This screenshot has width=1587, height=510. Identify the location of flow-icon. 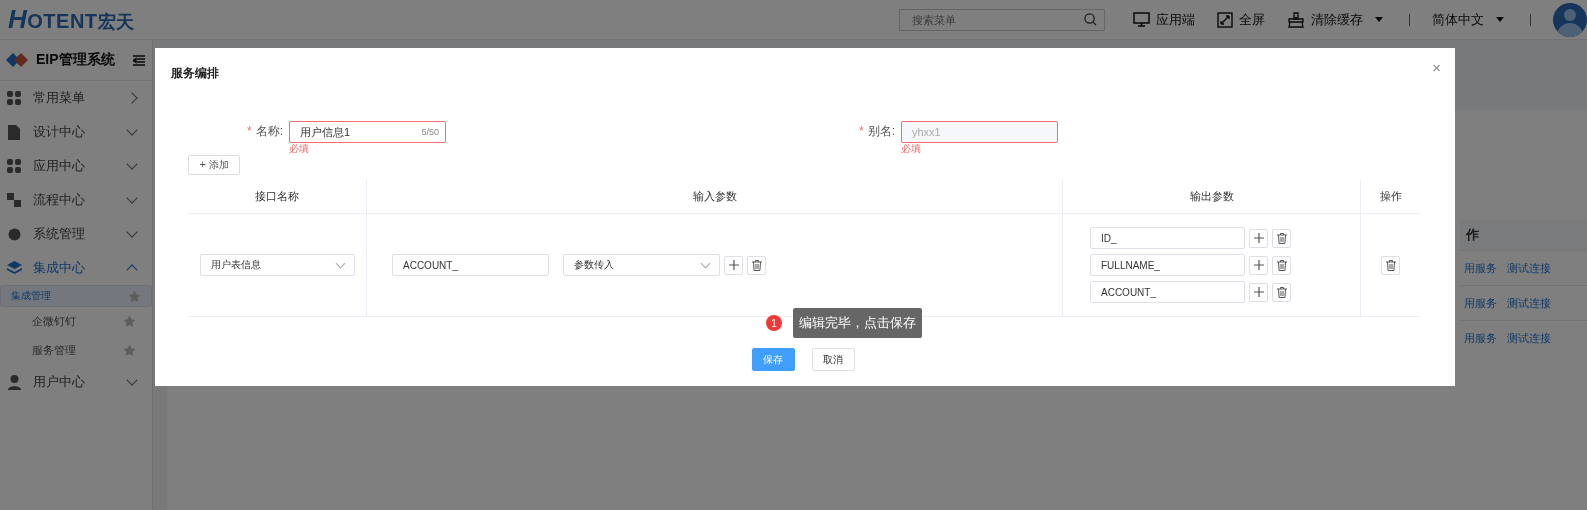
(14, 200).